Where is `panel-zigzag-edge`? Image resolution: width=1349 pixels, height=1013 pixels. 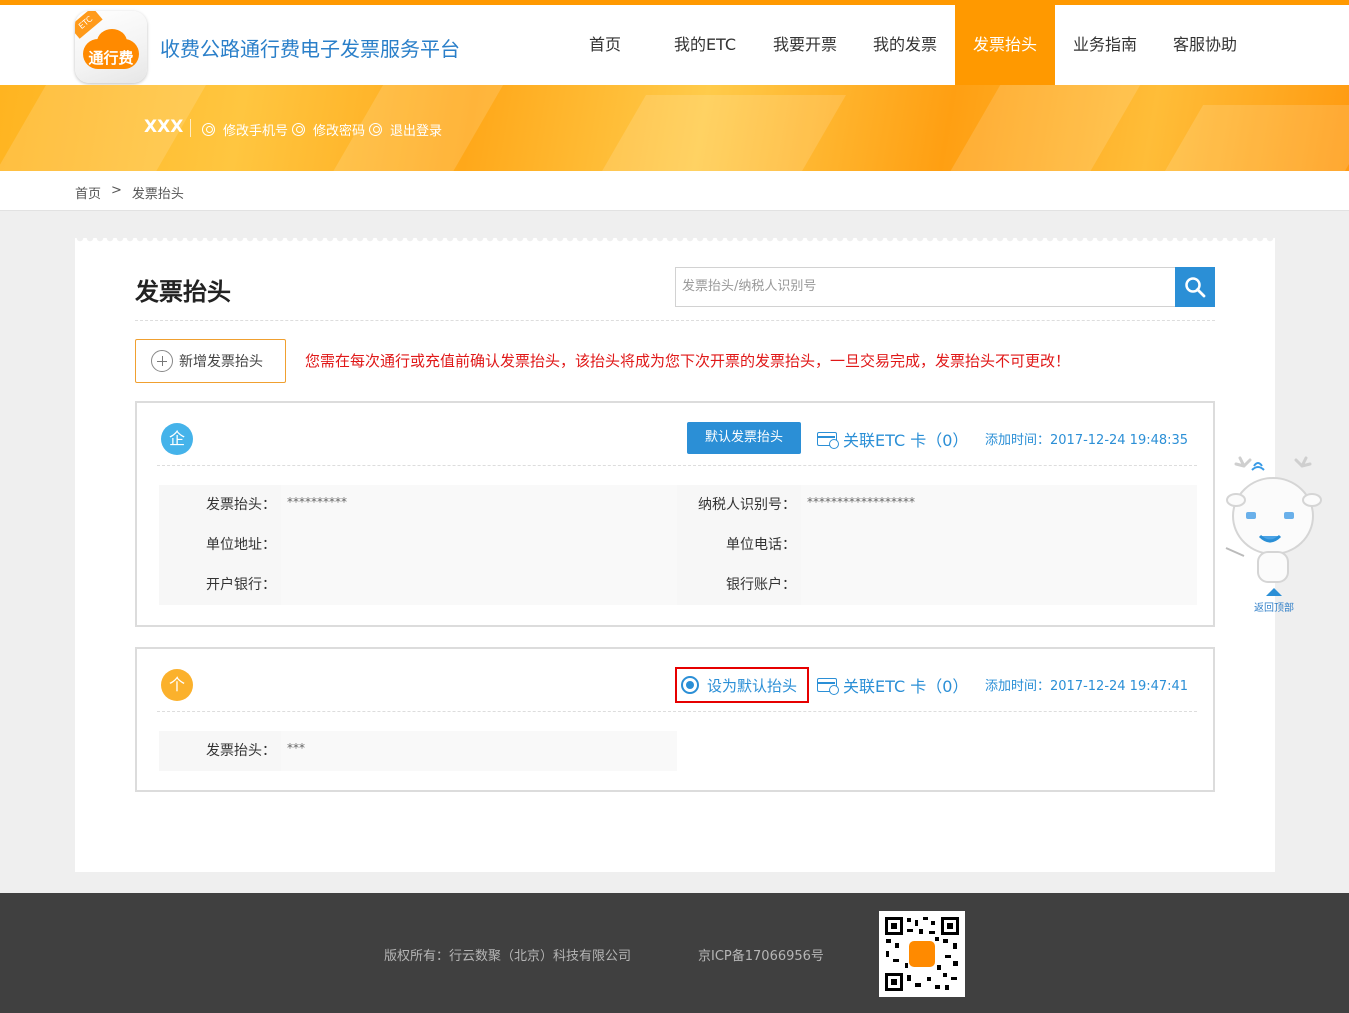
panel-zigzag-edge is located at coordinates (675, 242).